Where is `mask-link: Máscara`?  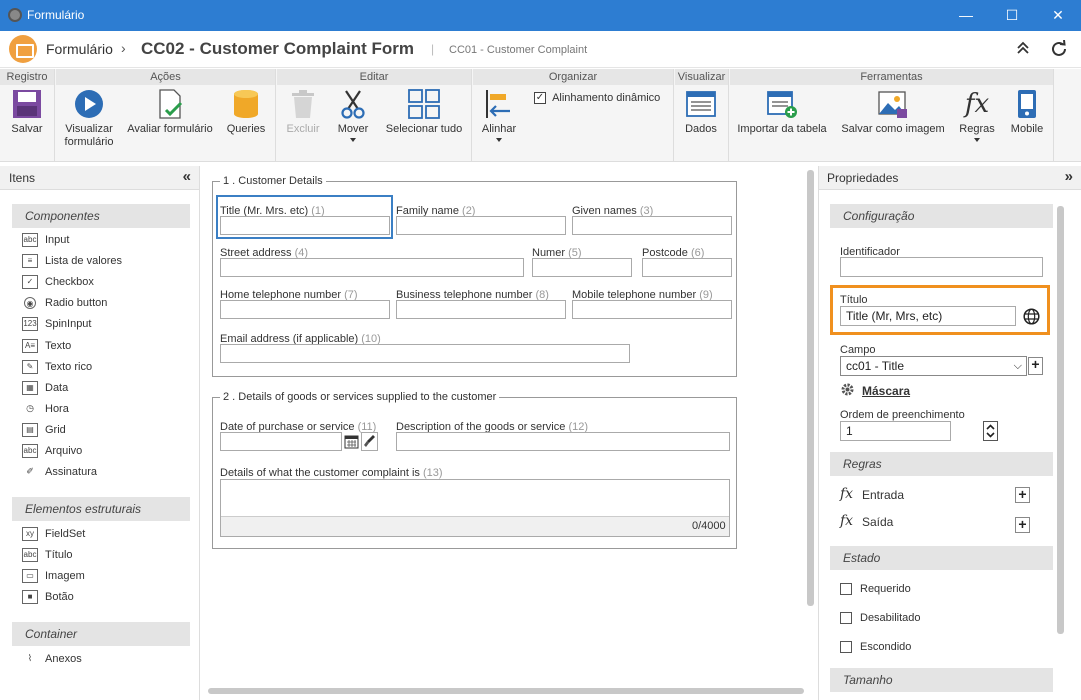
mask-link: Máscara is located at coordinates (886, 391).